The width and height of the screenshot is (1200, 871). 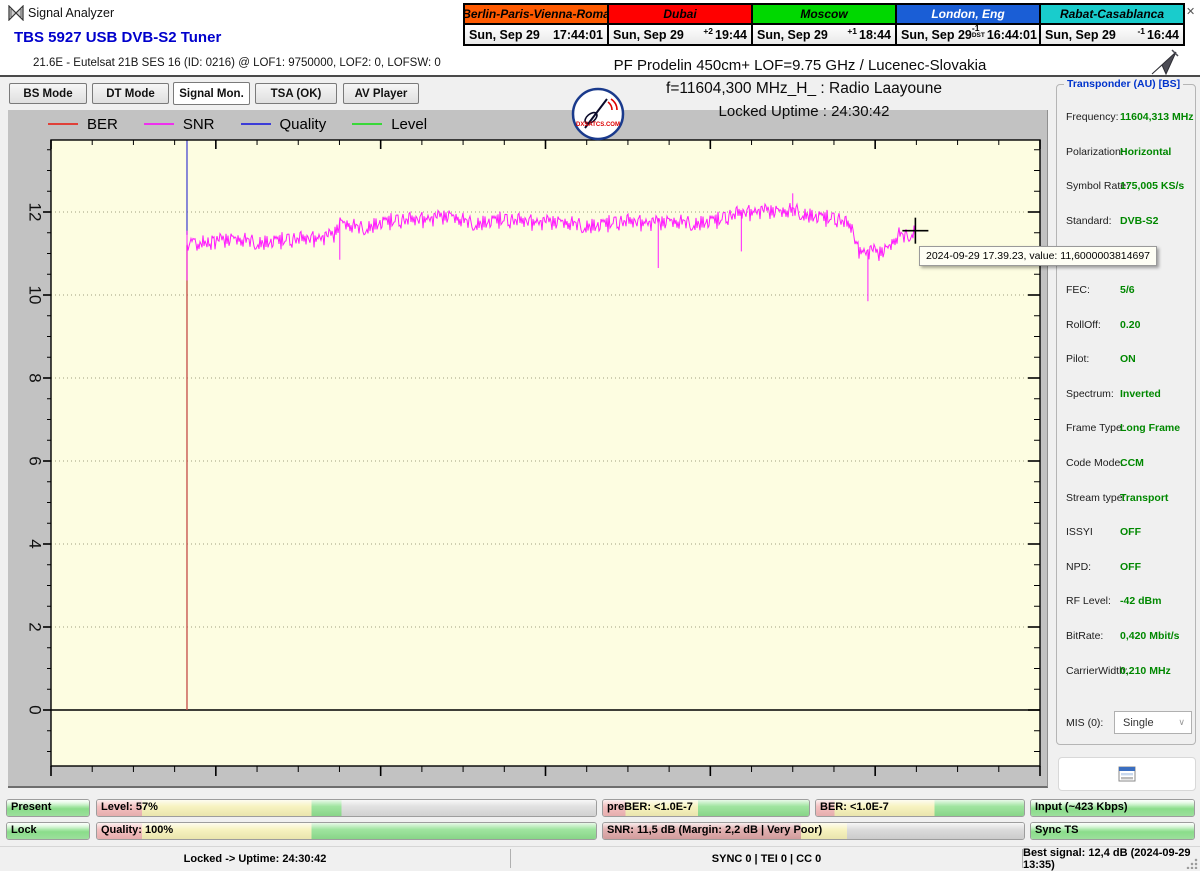 What do you see at coordinates (1112, 15) in the screenshot?
I see `clock-city-label: Rabat-Casablanca` at bounding box center [1112, 15].